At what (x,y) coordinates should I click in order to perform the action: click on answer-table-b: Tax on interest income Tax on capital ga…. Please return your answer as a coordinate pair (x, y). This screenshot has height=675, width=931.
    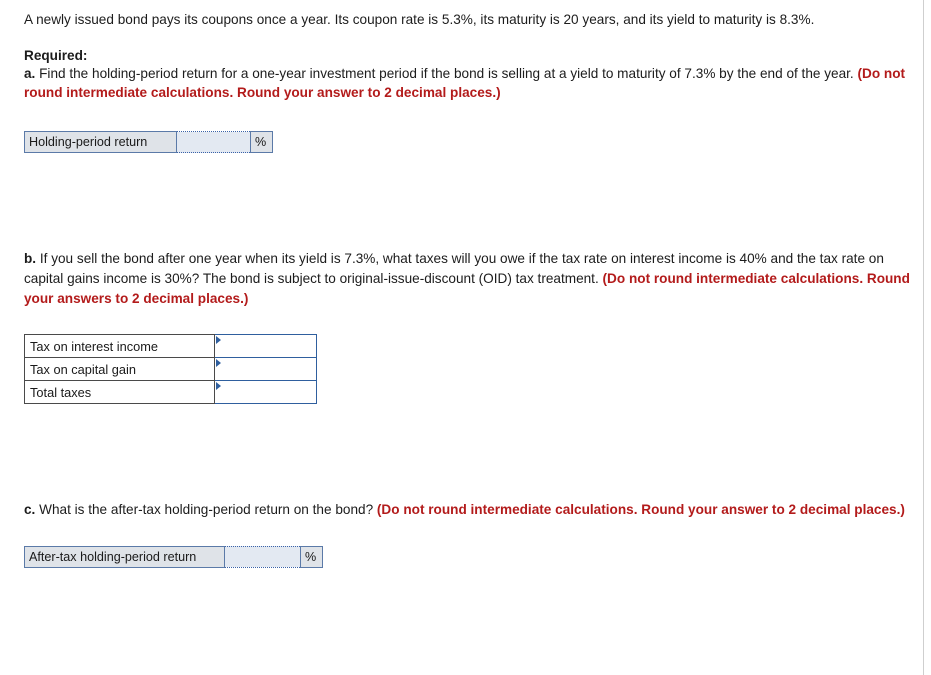
    Looking at the image, I should click on (170, 369).